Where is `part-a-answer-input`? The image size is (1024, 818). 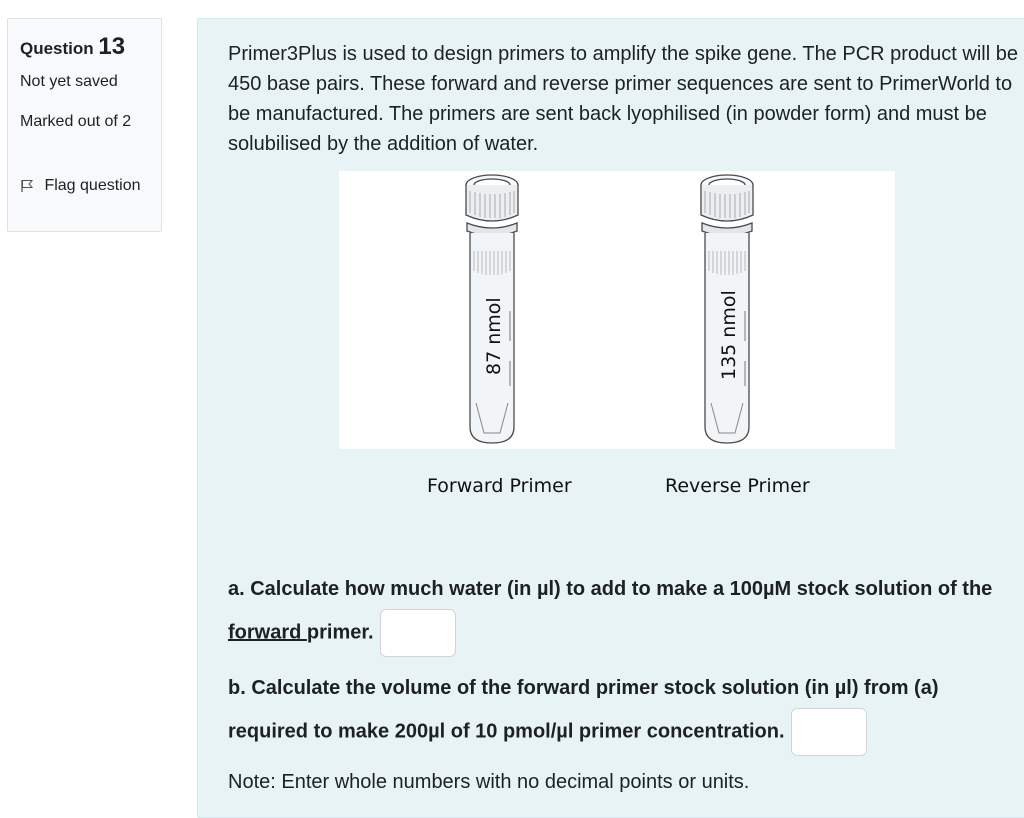 part-a-answer-input is located at coordinates (417, 633).